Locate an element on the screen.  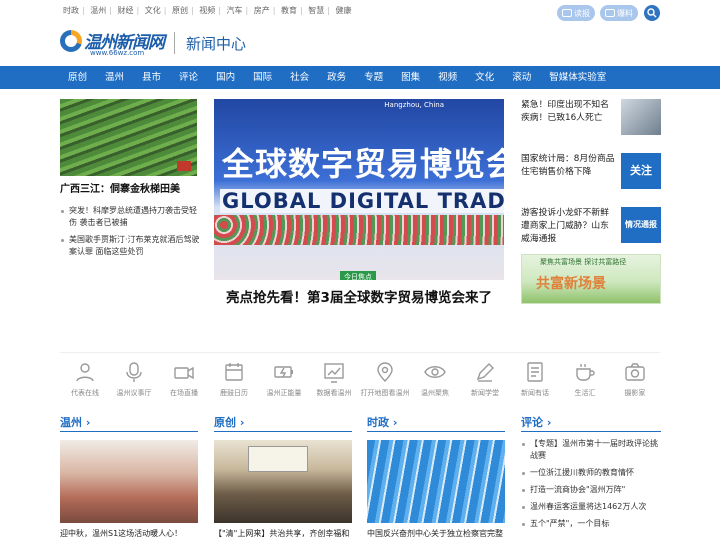
nav-item: 国际 is located at coordinates (262, 77).